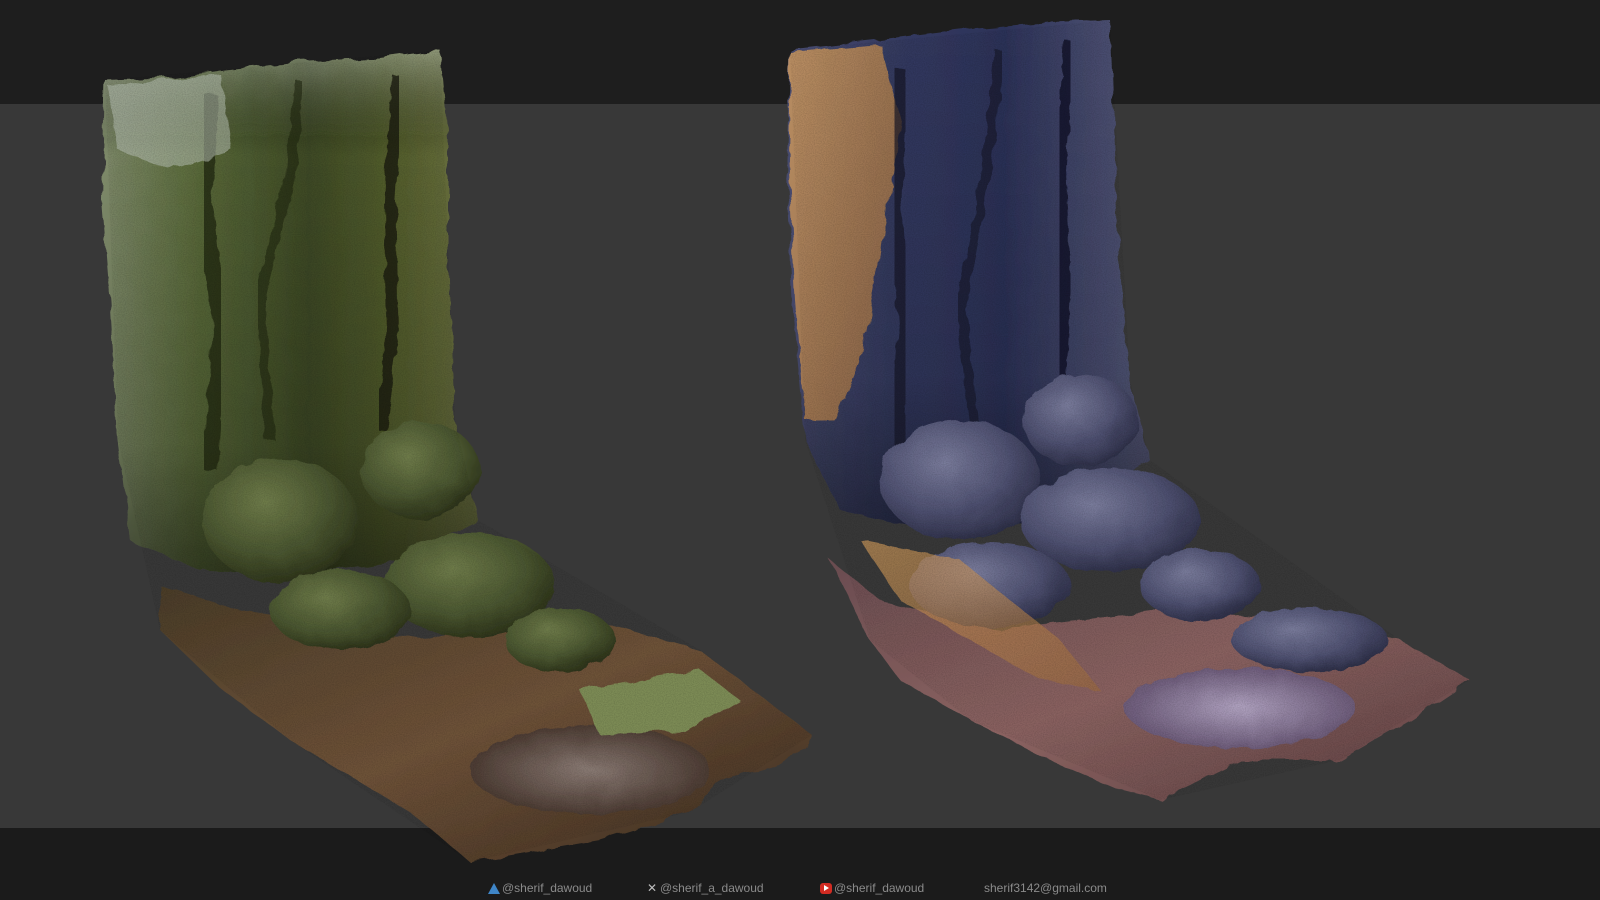 Image resolution: width=1600 pixels, height=900 pixels. I want to click on artstation-icon, so click(494, 888).